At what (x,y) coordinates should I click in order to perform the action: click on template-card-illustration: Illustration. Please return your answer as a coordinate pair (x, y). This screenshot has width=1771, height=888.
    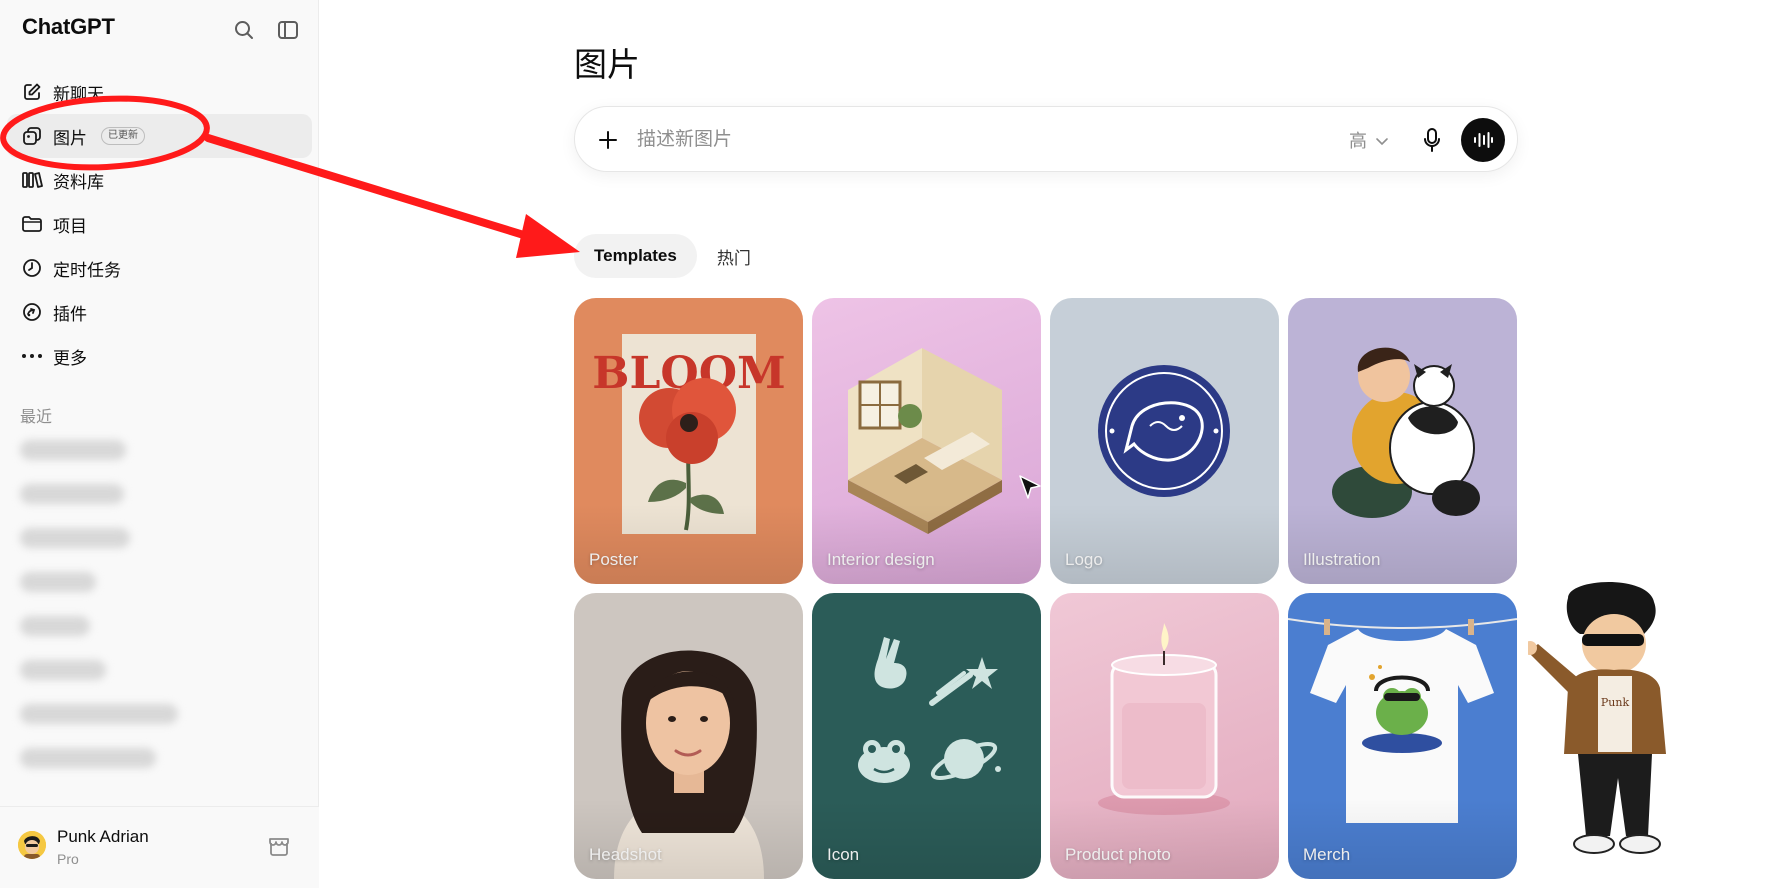
    Looking at the image, I should click on (1402, 441).